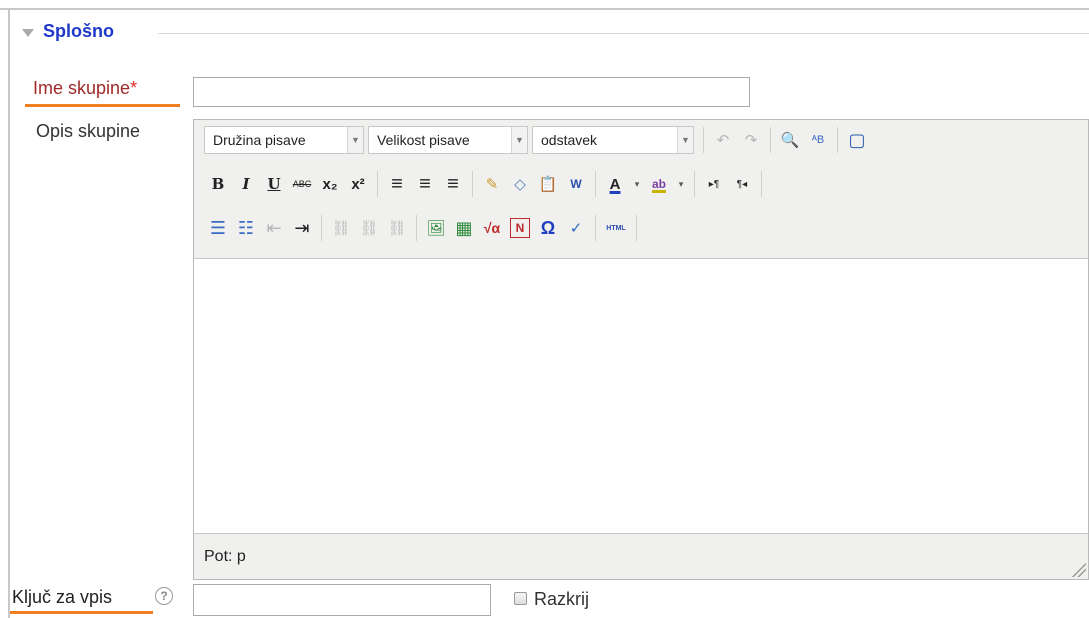 The width and height of the screenshot is (1089, 618). I want to click on fieldset-legend: Splošno, so click(68, 31).